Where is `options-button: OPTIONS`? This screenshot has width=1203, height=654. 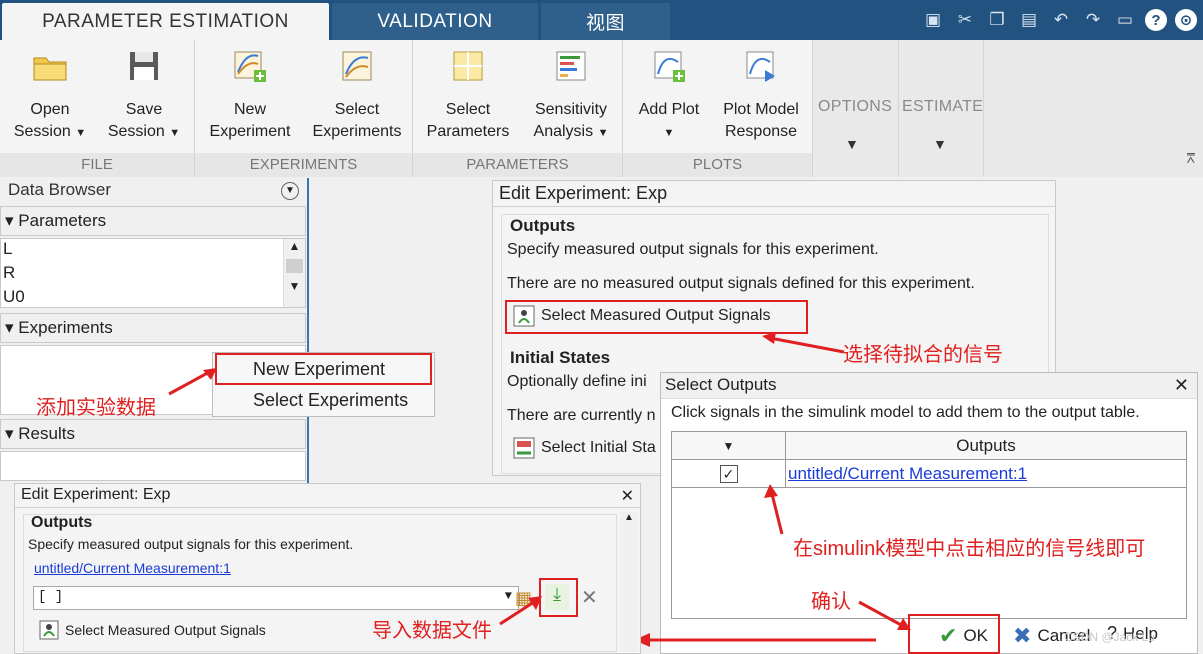 options-button: OPTIONS is located at coordinates (855, 107).